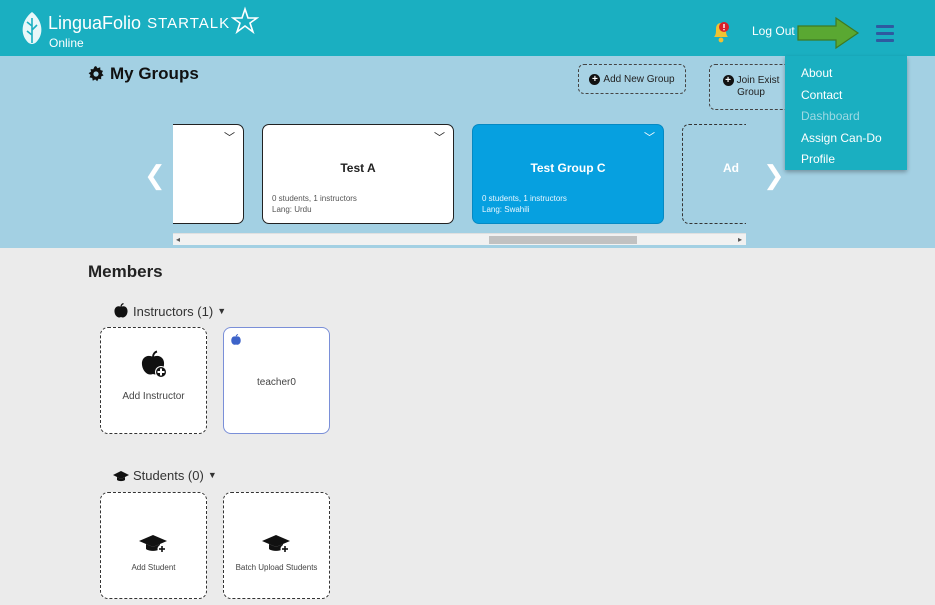  I want to click on brand-name: LinguaFolio, so click(95, 23).